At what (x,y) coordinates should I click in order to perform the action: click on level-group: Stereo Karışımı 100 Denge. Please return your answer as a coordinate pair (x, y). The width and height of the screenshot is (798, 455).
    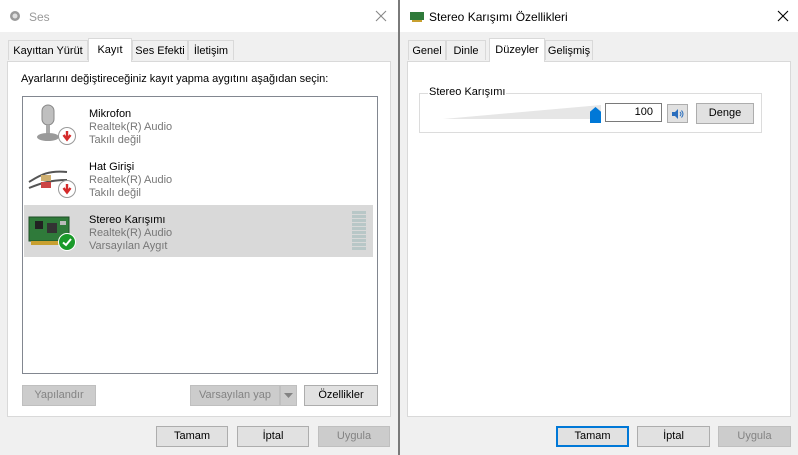
    Looking at the image, I should click on (590, 109).